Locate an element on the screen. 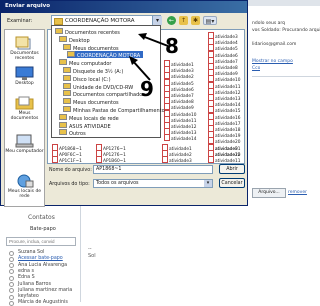 This screenshot has height=306, width=320. file-item: atividade19 is located at coordinates (224, 135).